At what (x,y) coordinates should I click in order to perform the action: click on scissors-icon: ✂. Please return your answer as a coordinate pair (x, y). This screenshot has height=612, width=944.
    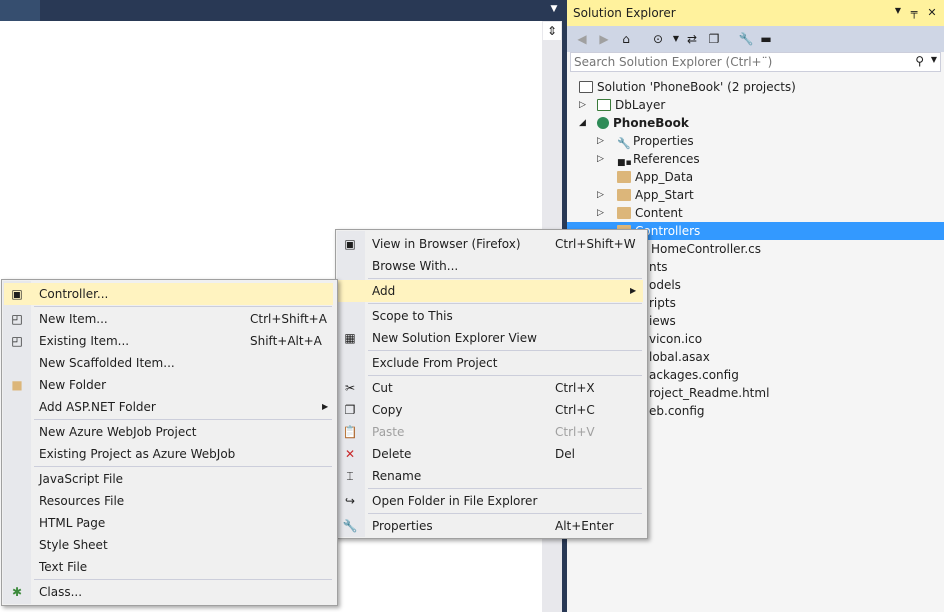
    Looking at the image, I should click on (350, 388).